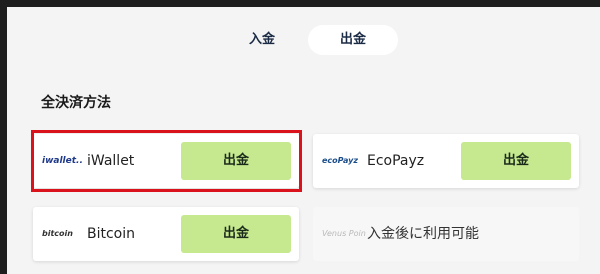  I want to click on method-card-ecopayz: ecoPayz EcoPayz 出金, so click(446, 161).